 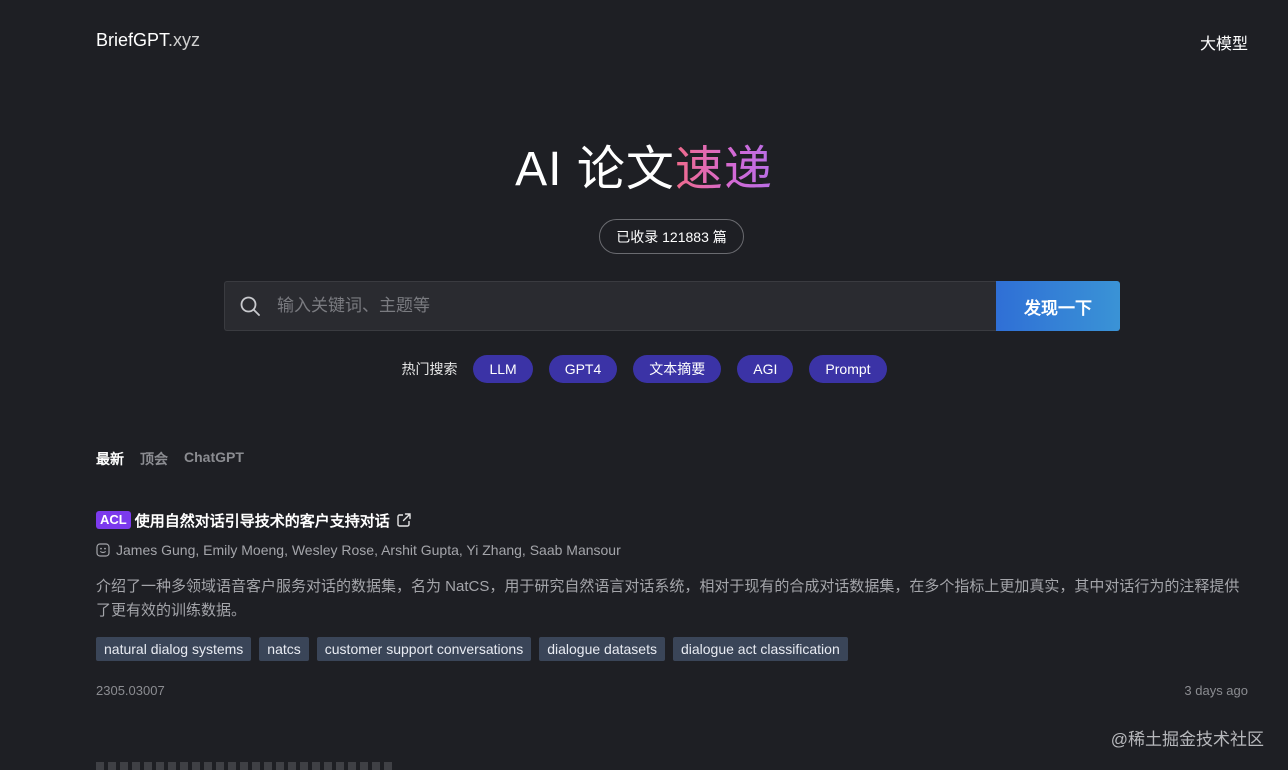 I want to click on search-bar: 发现一下, so click(x=672, y=306).